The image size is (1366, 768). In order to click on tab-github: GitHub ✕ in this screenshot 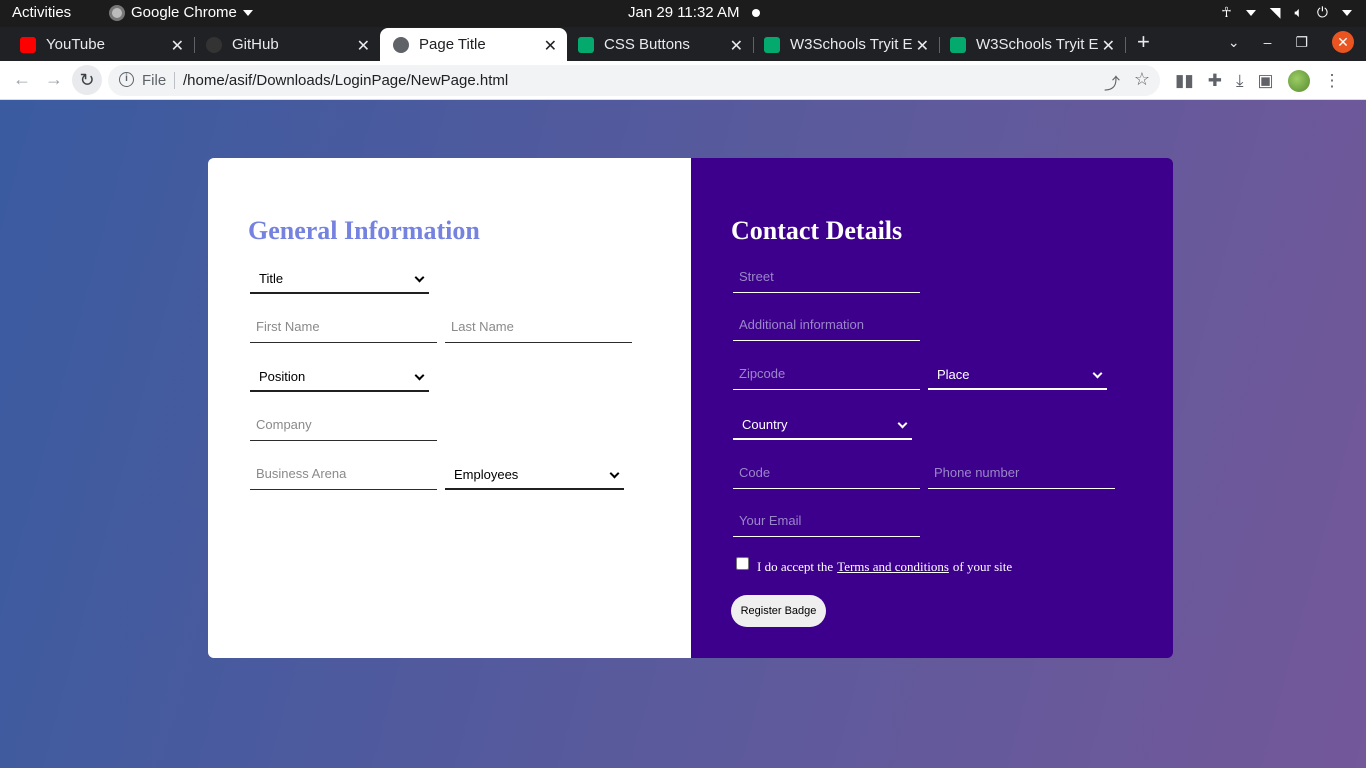, I will do `click(283, 44)`.